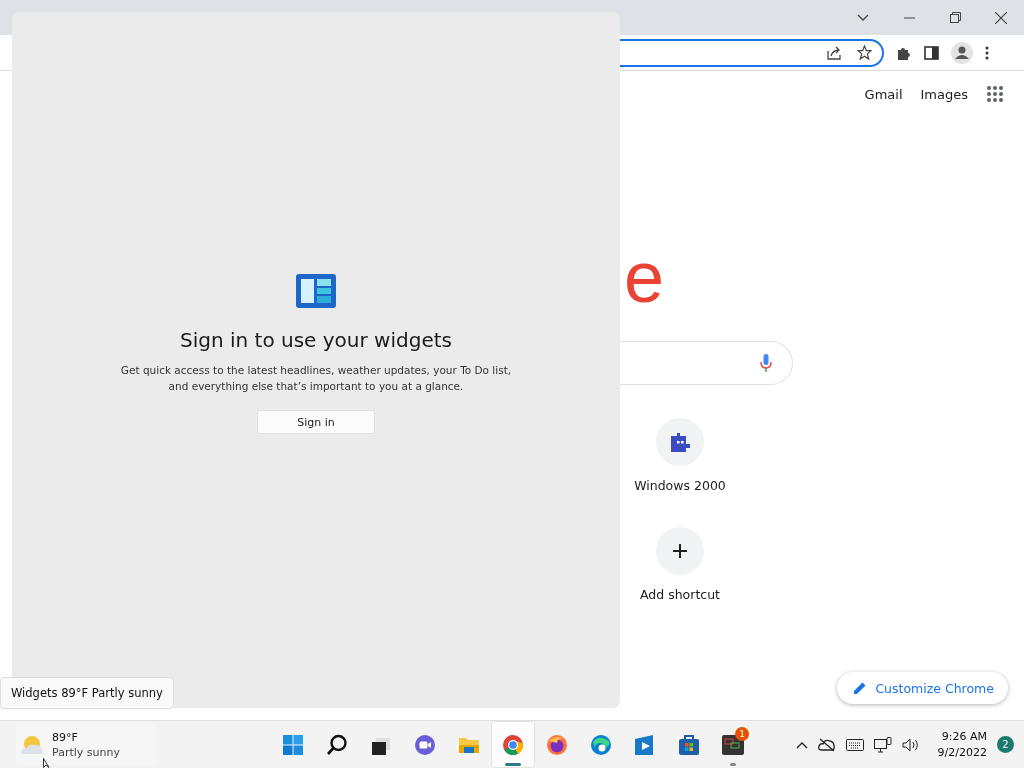 The width and height of the screenshot is (1024, 768). Describe the element at coordinates (86, 752) in the screenshot. I see `weather-condition: Partly sunny` at that location.